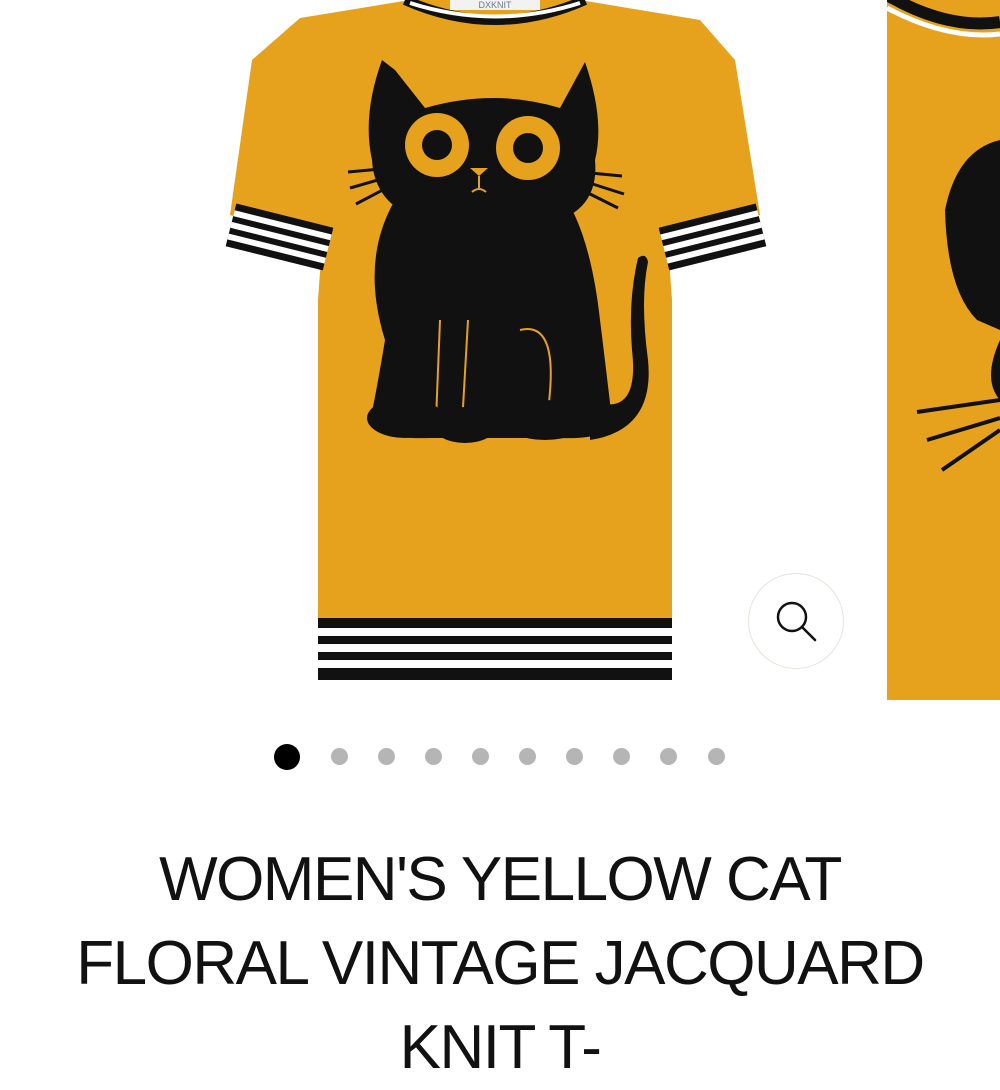 The height and width of the screenshot is (1090, 1000). I want to click on knit-closeup-image, so click(943, 350).